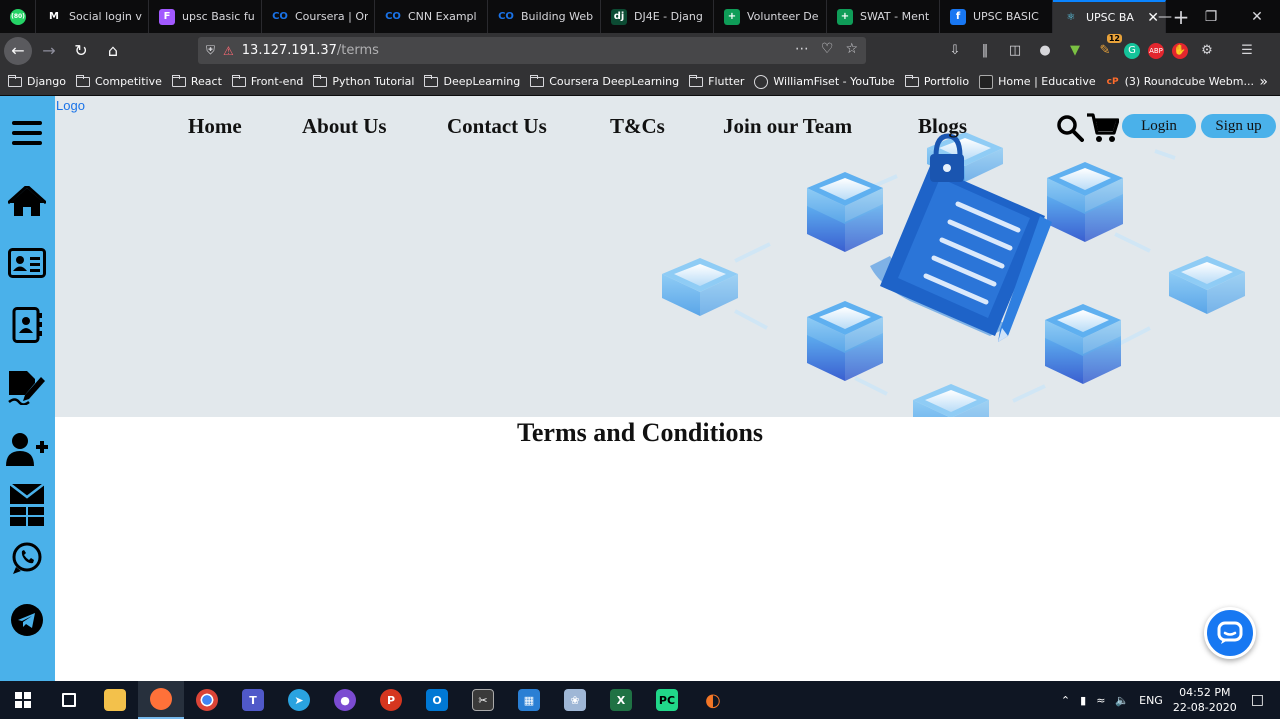 Image resolution: width=1280 pixels, height=719 pixels. What do you see at coordinates (69, 700) in the screenshot?
I see `task-view-button` at bounding box center [69, 700].